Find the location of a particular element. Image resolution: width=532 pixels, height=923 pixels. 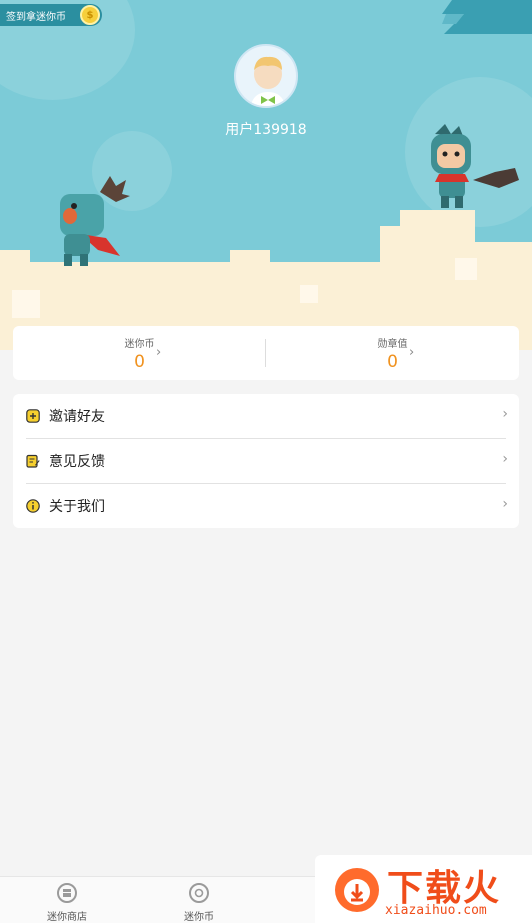

menu-item-invite-friends: 邀请好友 › is located at coordinates (266, 416).